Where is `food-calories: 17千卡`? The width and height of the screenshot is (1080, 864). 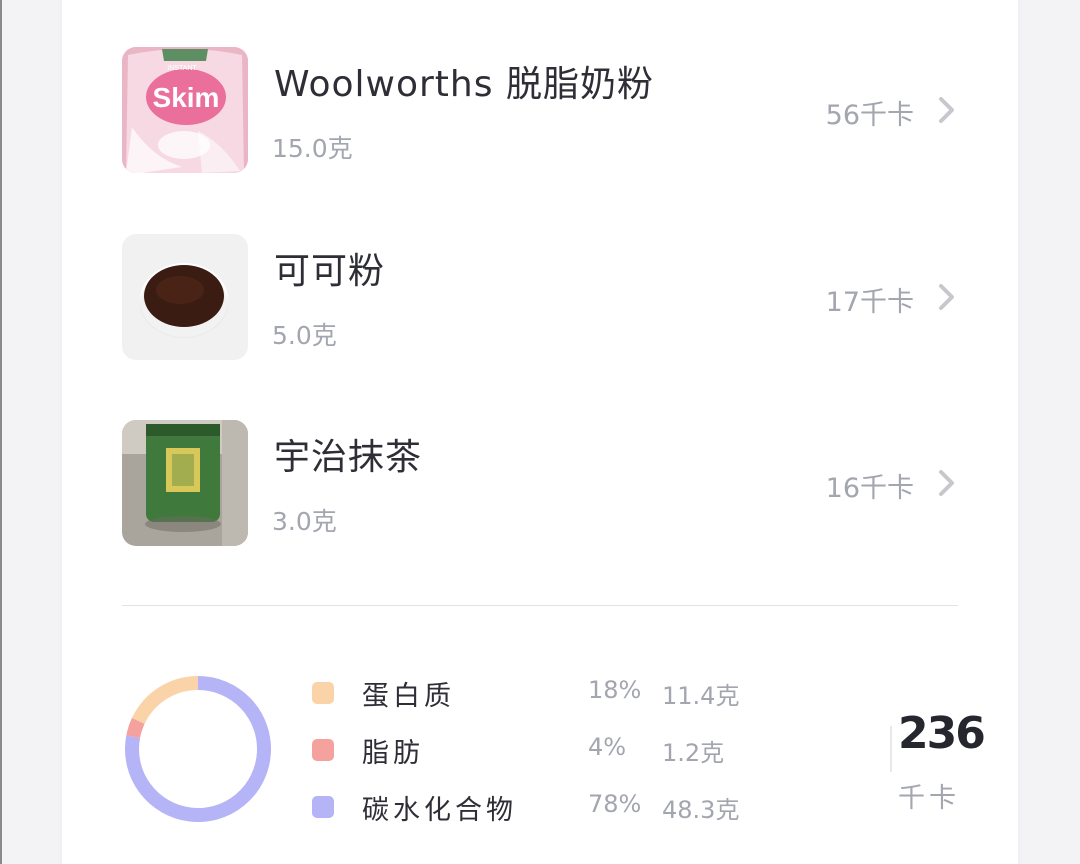
food-calories: 17千卡 is located at coordinates (869, 302).